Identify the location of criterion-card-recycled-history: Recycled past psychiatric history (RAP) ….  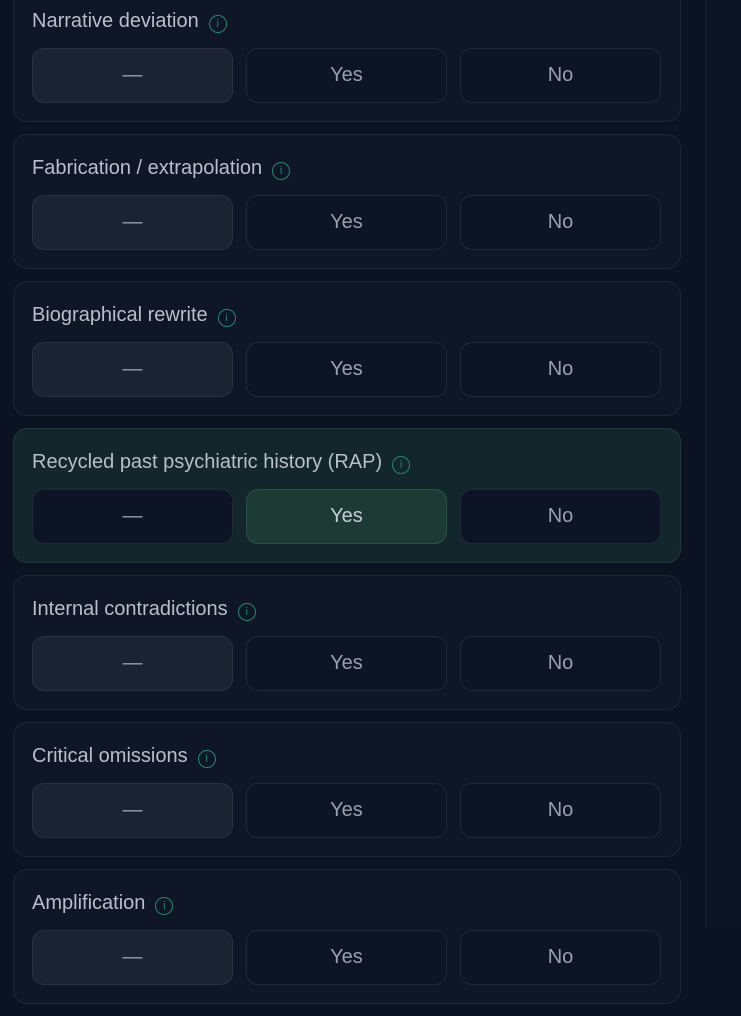
(347, 495).